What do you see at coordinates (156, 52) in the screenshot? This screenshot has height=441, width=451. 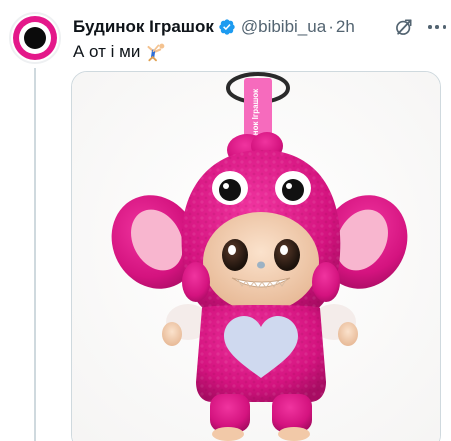 I see `cartwheel-emoji-icon` at bounding box center [156, 52].